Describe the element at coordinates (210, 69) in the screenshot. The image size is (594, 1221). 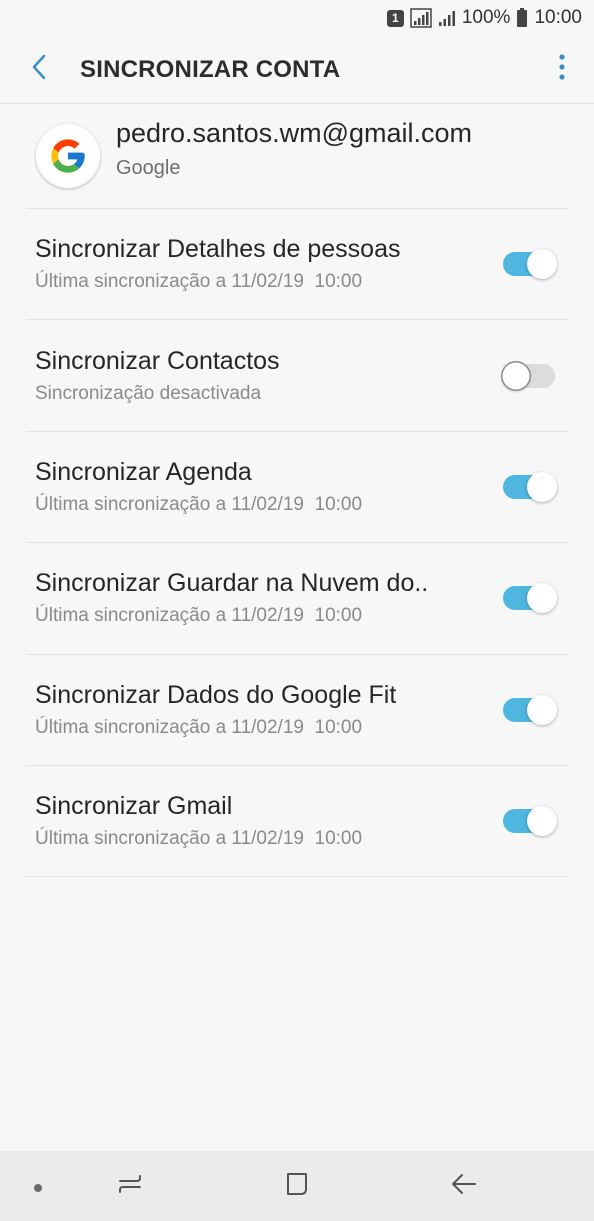
I see `page-title: SINCRONIZAR CONTA` at that location.